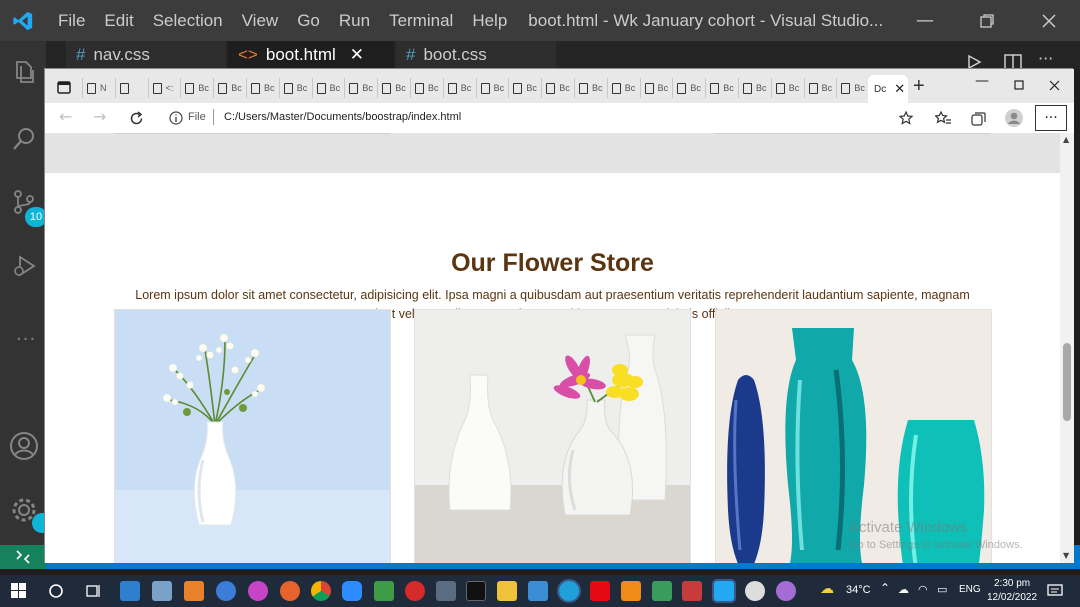 This screenshot has height=607, width=1080. Describe the element at coordinates (1014, 118) in the screenshot. I see `profile-avatar-icon` at that location.